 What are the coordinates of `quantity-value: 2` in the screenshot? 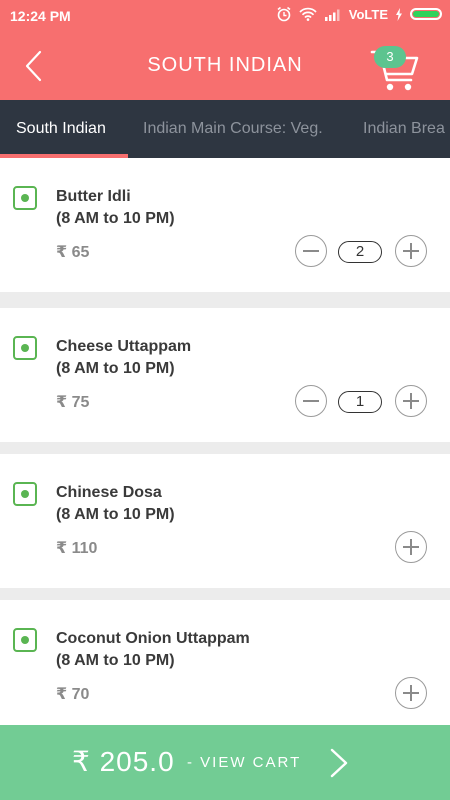 It's located at (360, 252).